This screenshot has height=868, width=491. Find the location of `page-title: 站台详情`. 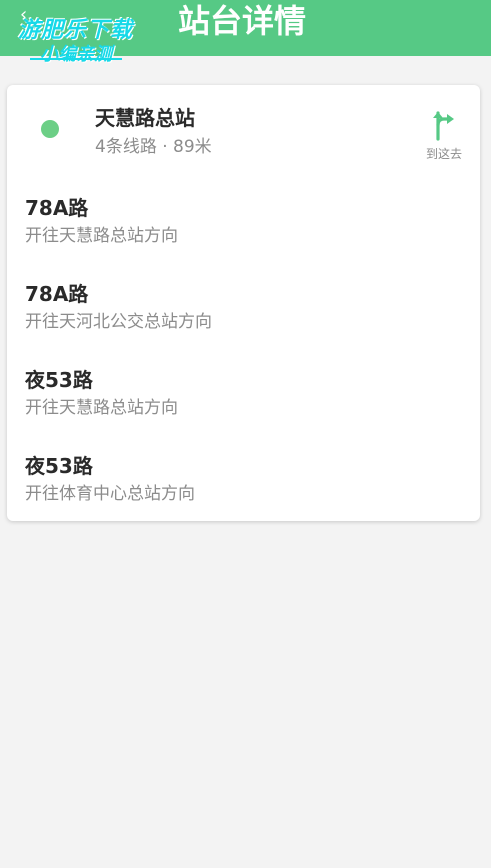

page-title: 站台详情 is located at coordinates (242, 21).